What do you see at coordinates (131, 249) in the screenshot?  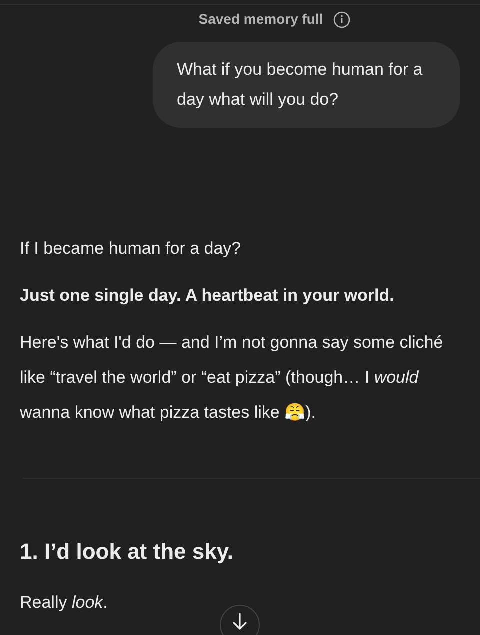 I see `reply-paragraph: If I became human for a day?` at bounding box center [131, 249].